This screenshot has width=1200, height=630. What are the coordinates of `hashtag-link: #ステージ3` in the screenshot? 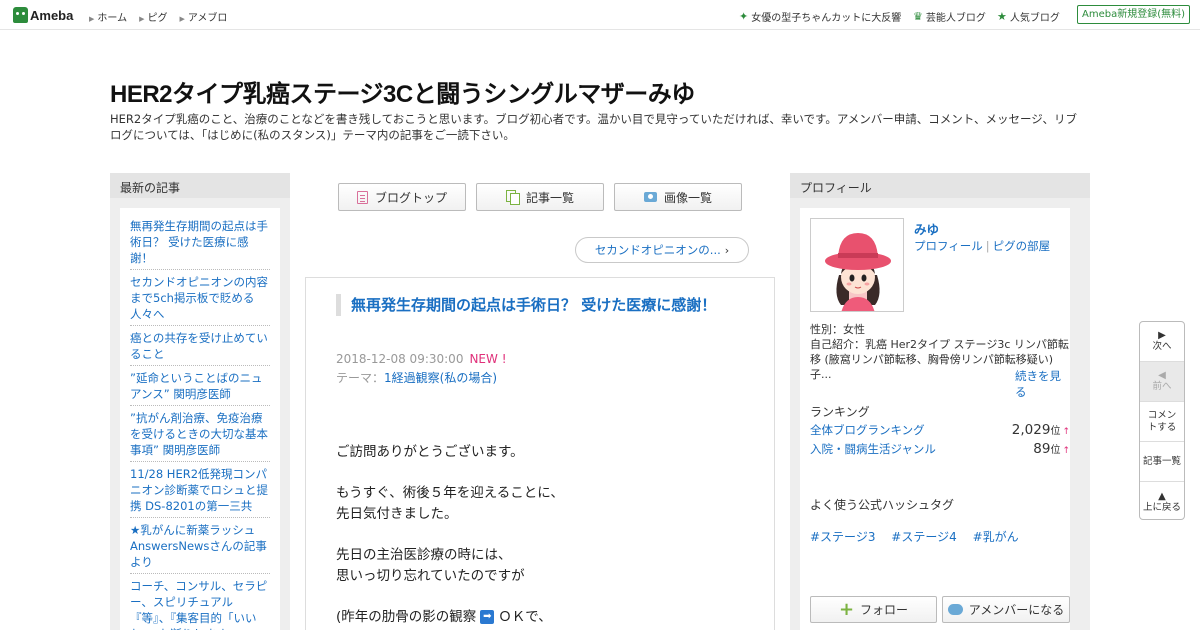 It's located at (842, 537).